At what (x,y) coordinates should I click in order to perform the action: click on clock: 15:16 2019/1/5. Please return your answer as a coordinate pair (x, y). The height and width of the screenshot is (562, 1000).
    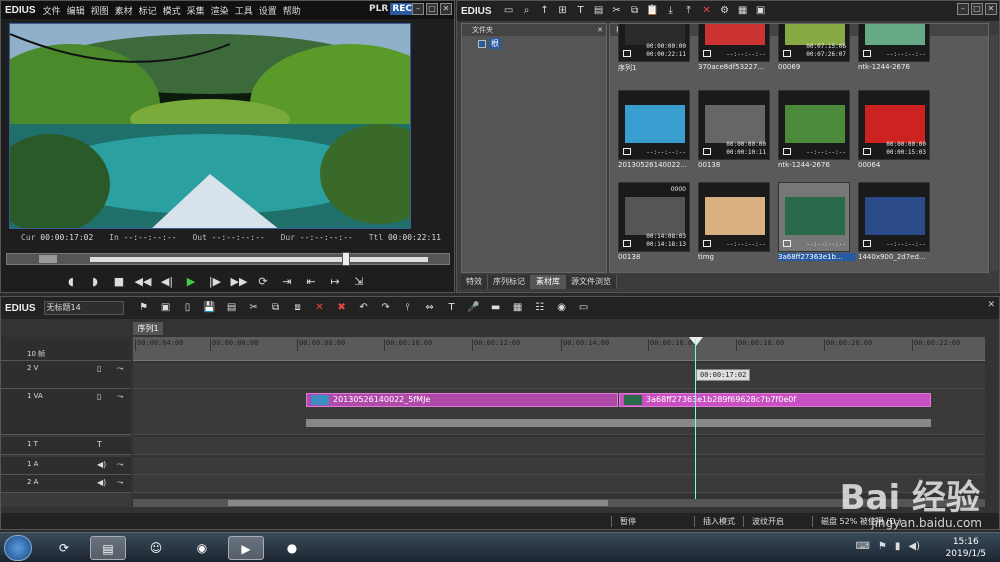
    Looking at the image, I should click on (966, 548).